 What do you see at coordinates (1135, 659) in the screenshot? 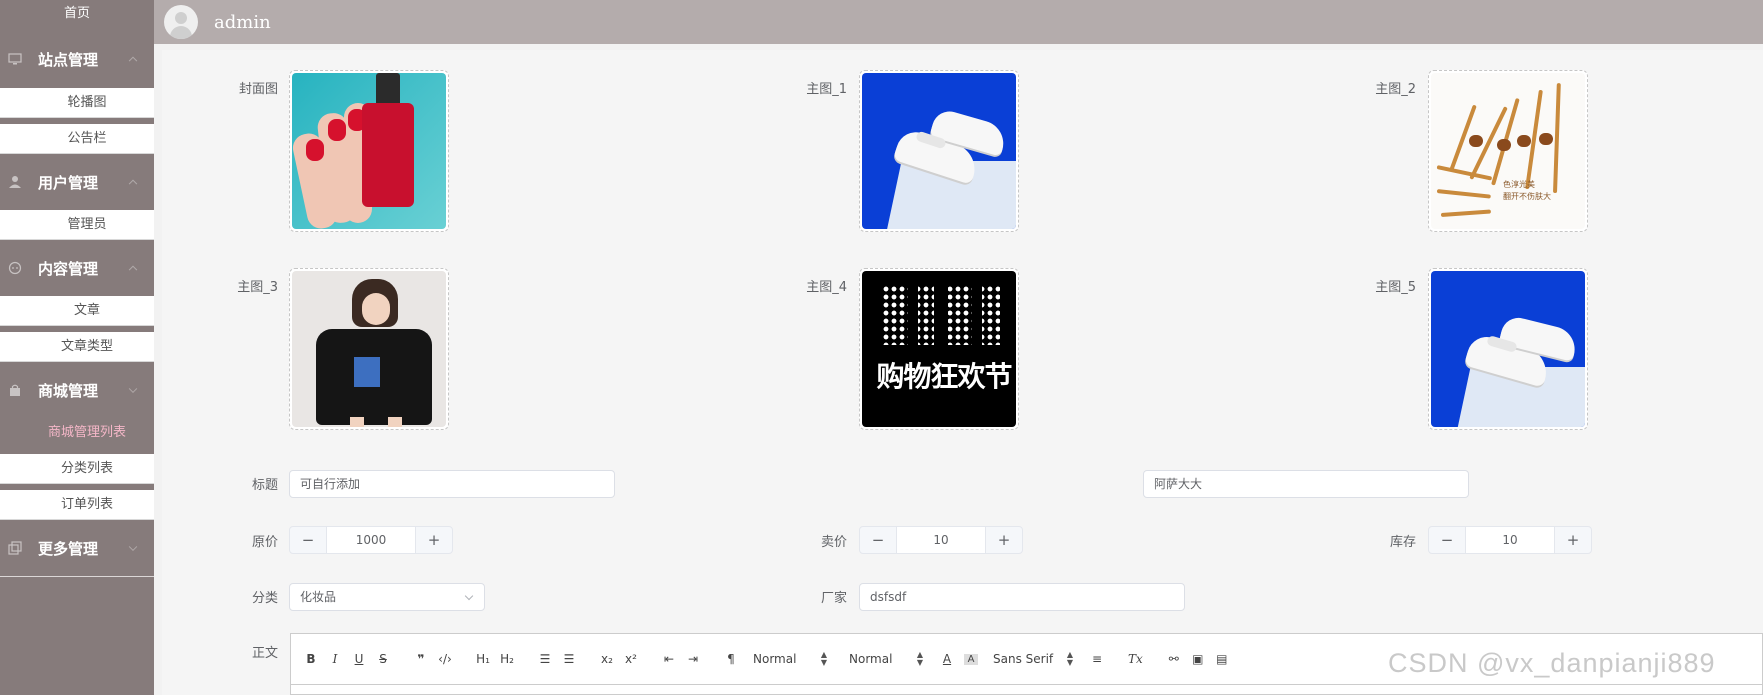
I see `clear-format-icon: Tx` at bounding box center [1135, 659].